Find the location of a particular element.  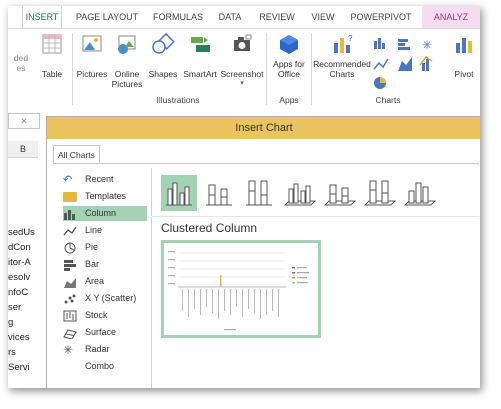

recommended-charts-icon: ? is located at coordinates (343, 43).